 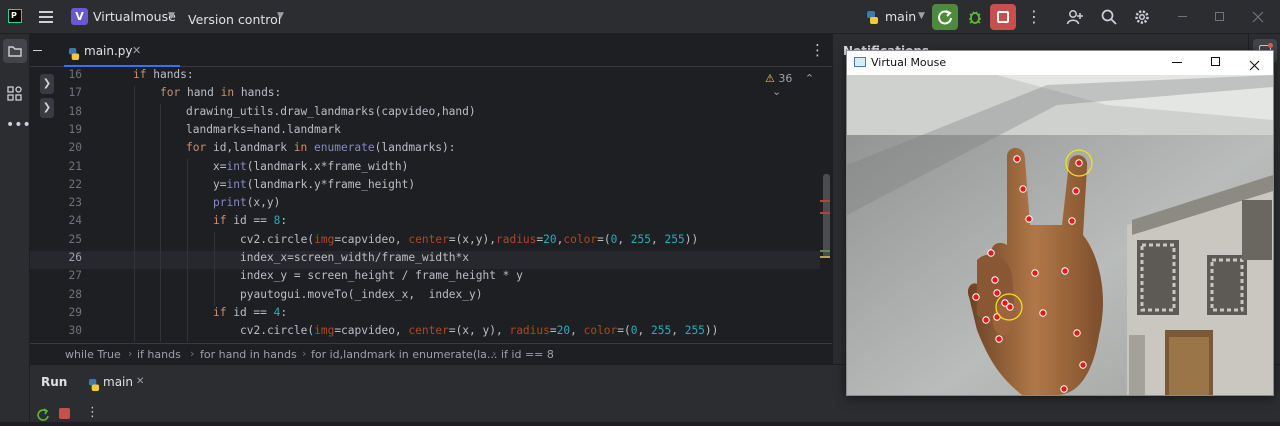 I want to click on vcs-label: Version control, so click(x=235, y=19).